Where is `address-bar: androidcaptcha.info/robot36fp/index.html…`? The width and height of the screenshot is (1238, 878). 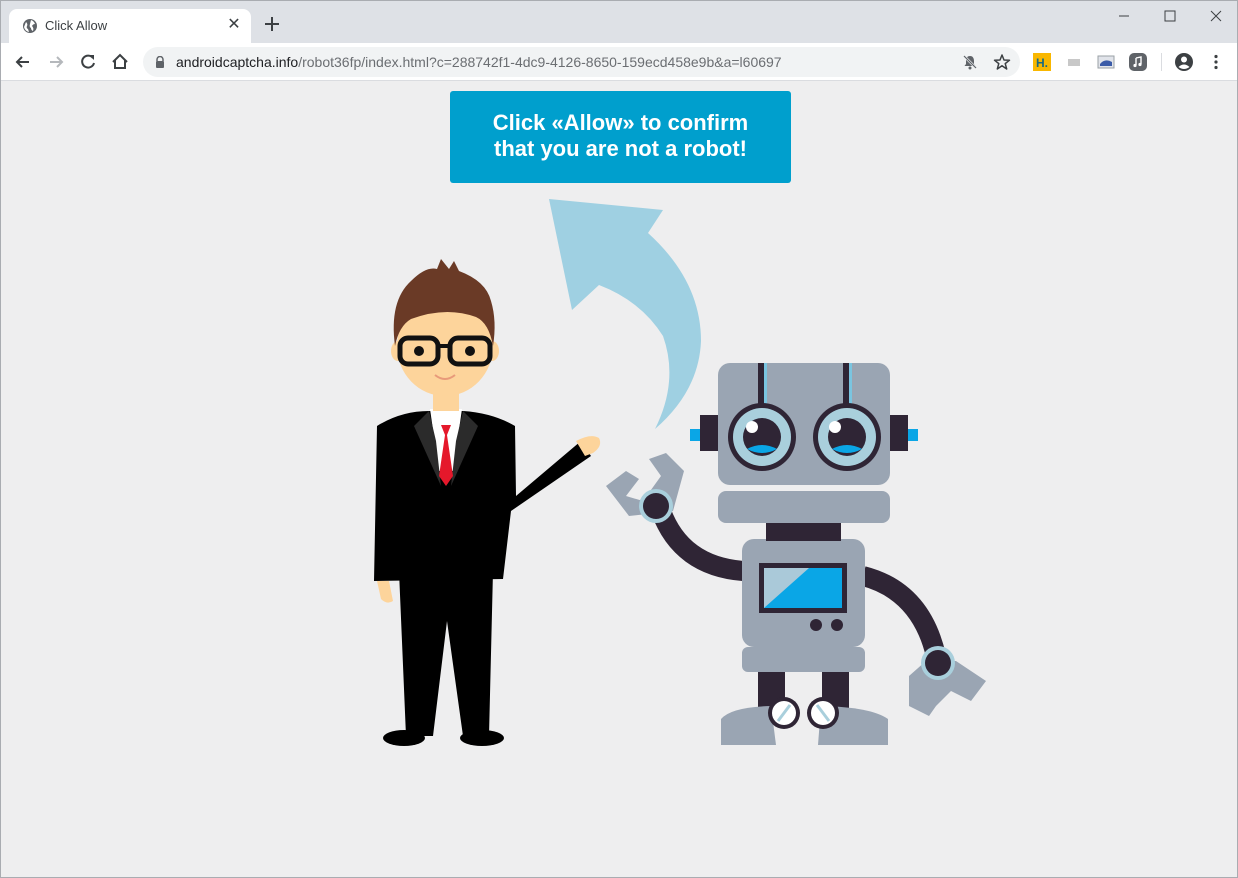 address-bar: androidcaptcha.info/robot36fp/index.html… is located at coordinates (581, 62).